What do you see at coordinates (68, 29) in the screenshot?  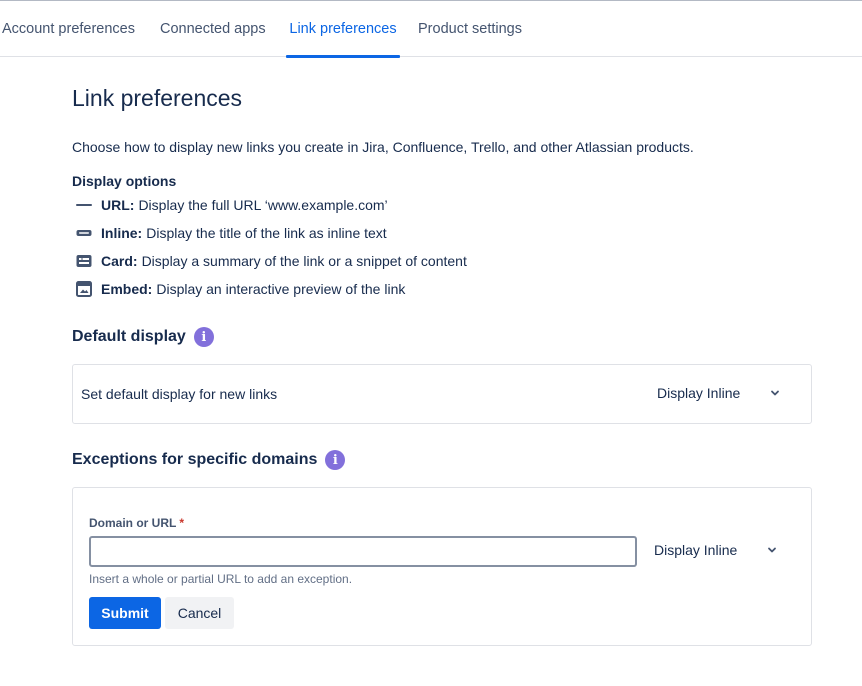 I see `tab-account-preferences: Account preferences` at bounding box center [68, 29].